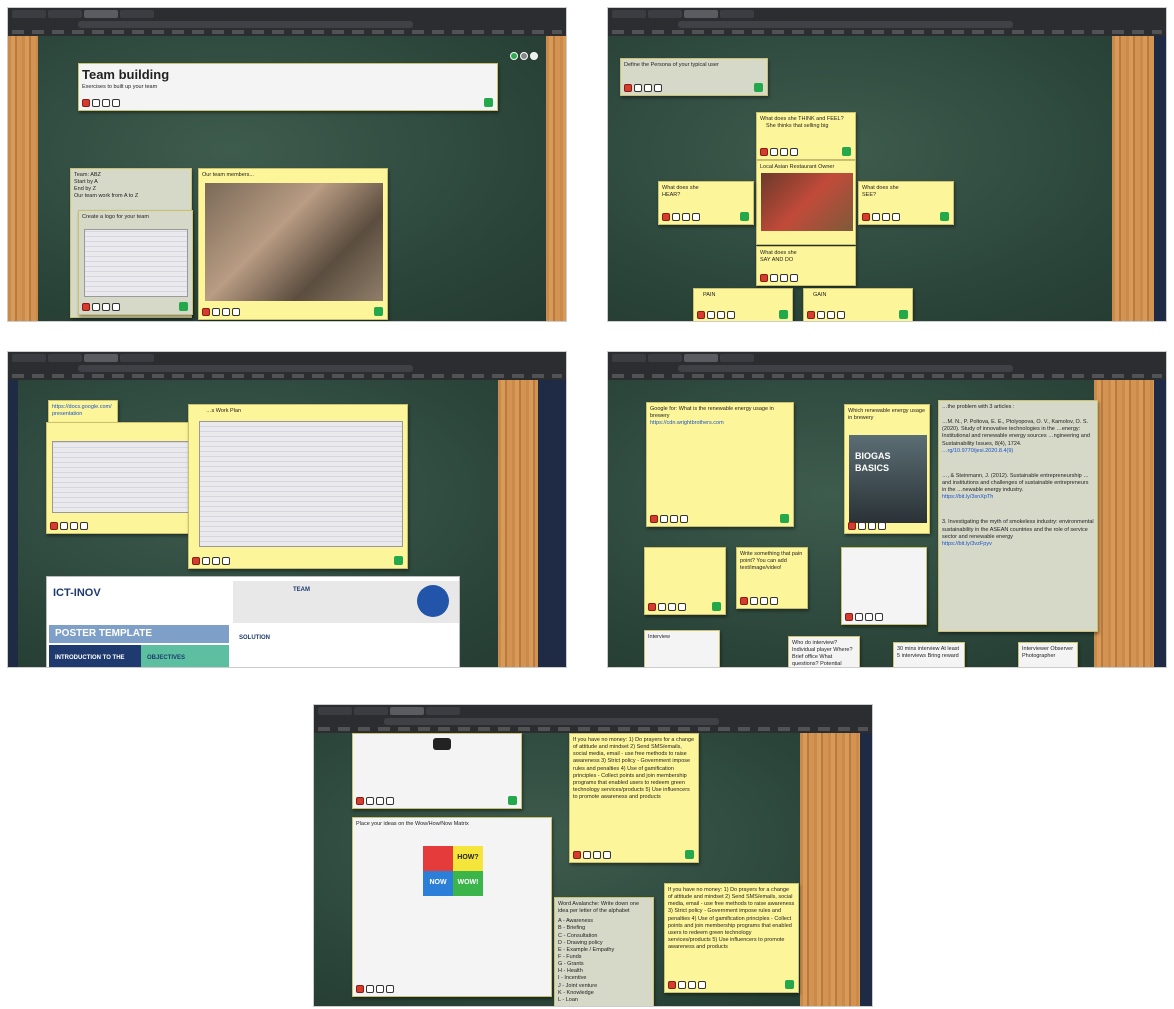 Image resolution: width=1174 pixels, height=1009 pixels. I want to click on note-toolbar, so click(101, 103).